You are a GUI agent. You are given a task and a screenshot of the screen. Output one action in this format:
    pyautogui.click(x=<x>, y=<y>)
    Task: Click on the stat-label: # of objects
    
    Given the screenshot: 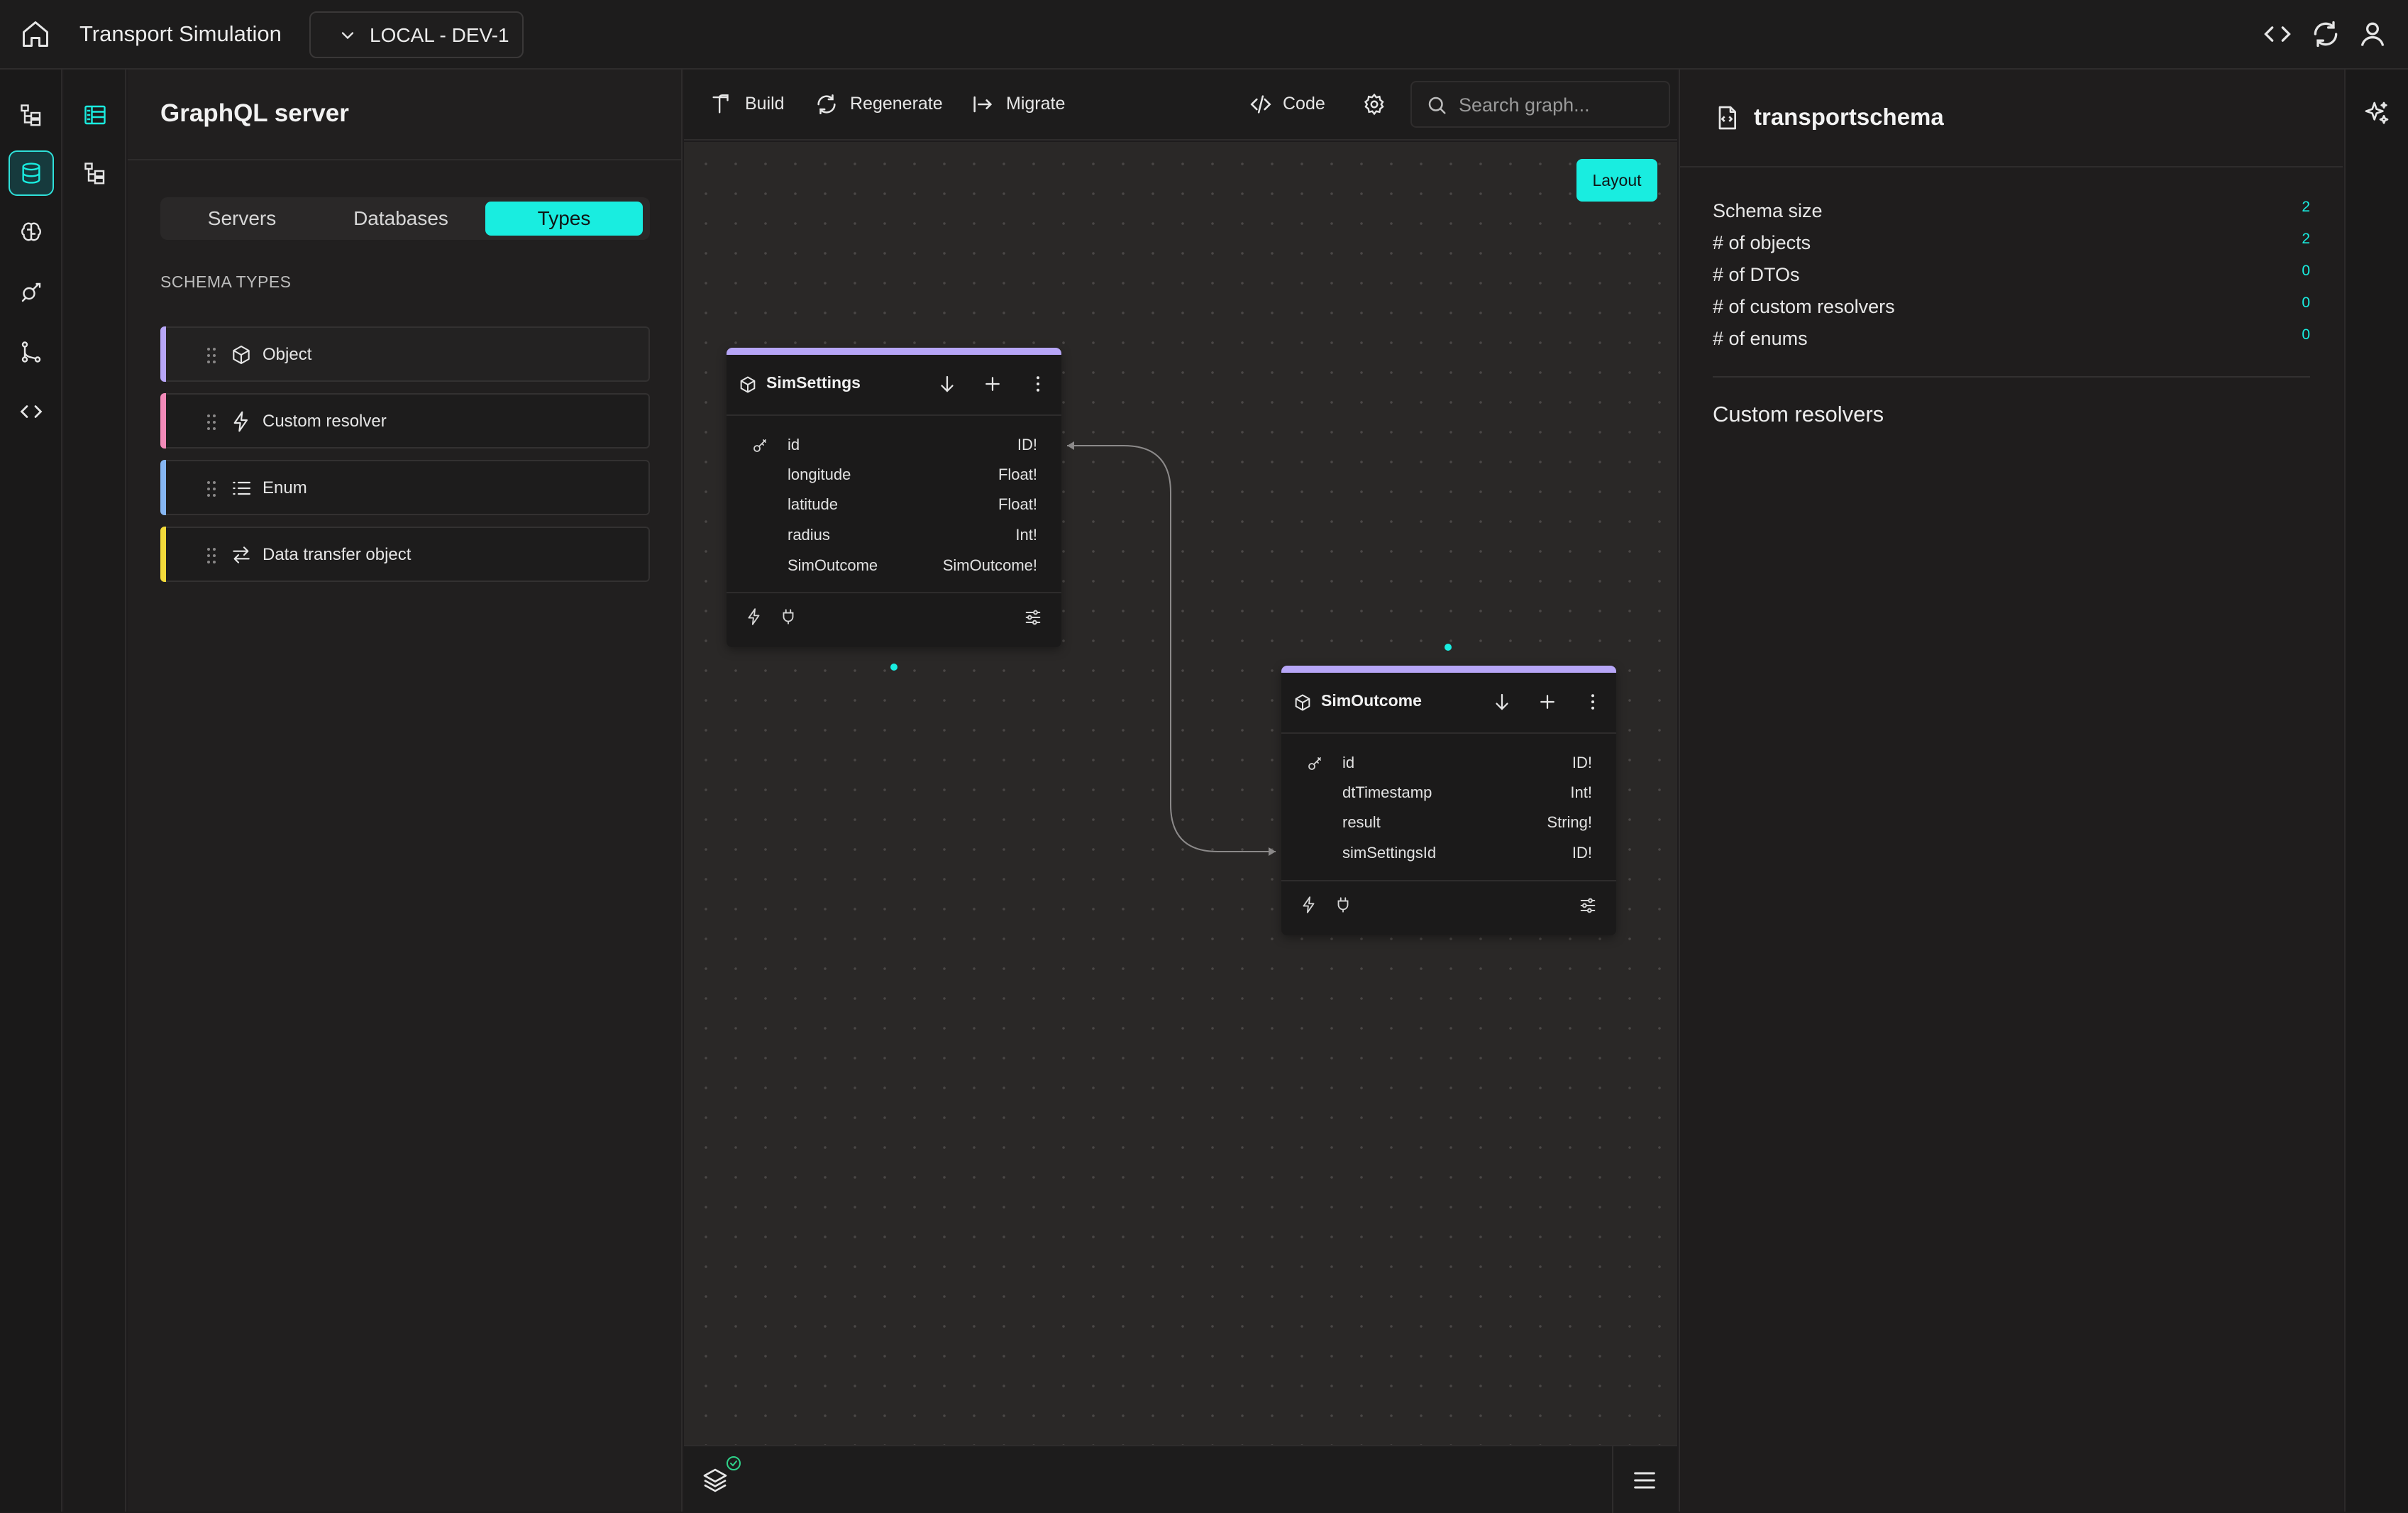 What is the action you would take?
    pyautogui.click(x=1762, y=242)
    